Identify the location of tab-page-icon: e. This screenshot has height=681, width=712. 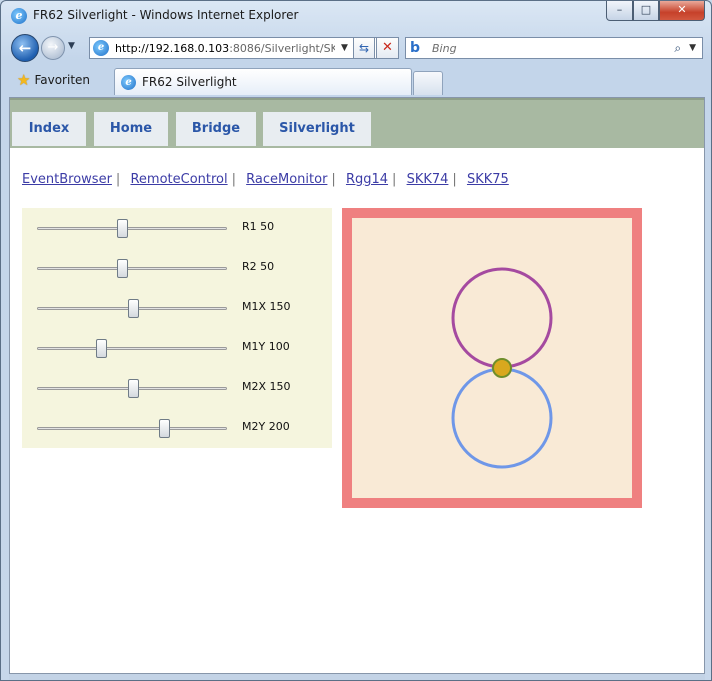
(128, 82).